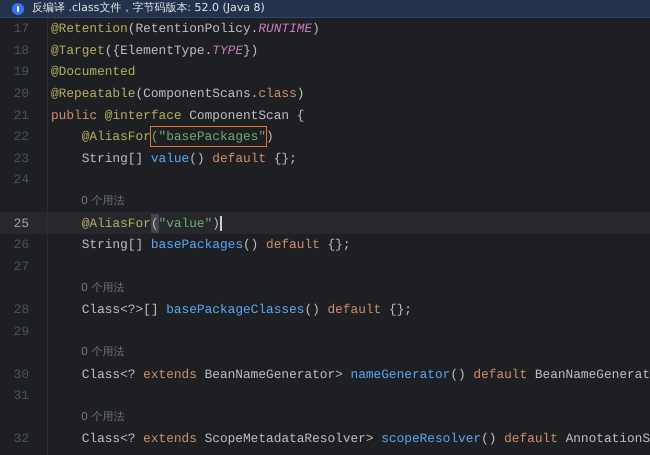  I want to click on code-line: @Repeatable(ComponentScans.class), so click(177, 93).